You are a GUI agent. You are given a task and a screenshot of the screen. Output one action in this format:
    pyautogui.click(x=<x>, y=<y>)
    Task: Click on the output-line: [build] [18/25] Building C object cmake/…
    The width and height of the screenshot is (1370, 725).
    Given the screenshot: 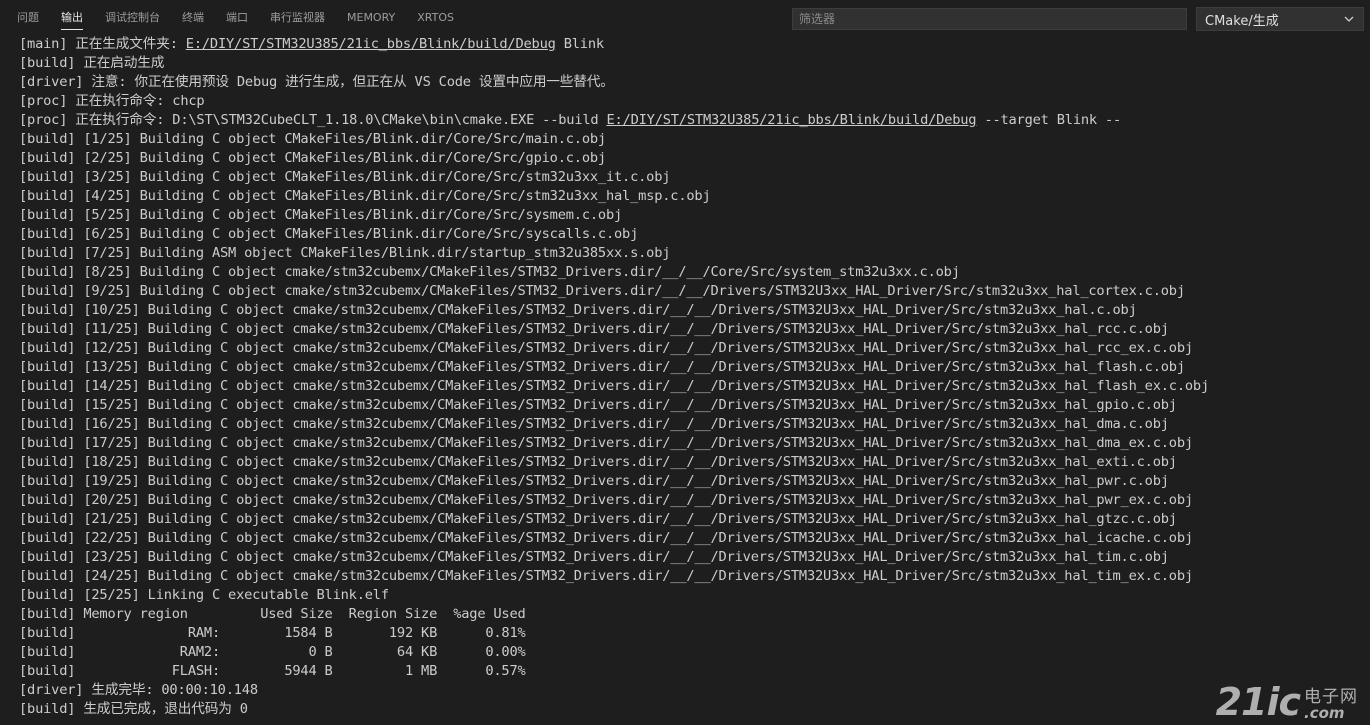 What is the action you would take?
    pyautogui.click(x=694, y=462)
    